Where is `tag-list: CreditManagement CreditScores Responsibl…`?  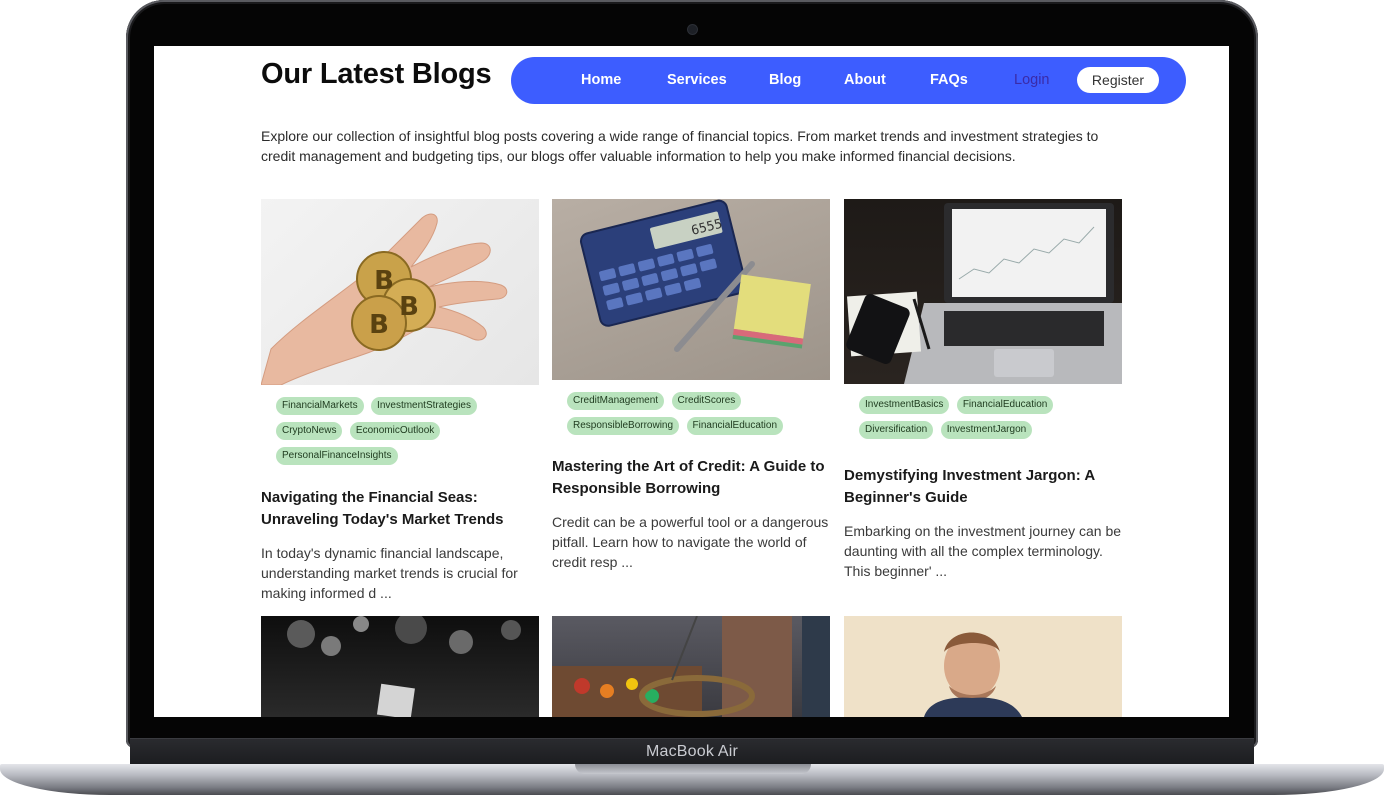
tag-list: CreditManagement CreditScores Responsibl… is located at coordinates (691, 415).